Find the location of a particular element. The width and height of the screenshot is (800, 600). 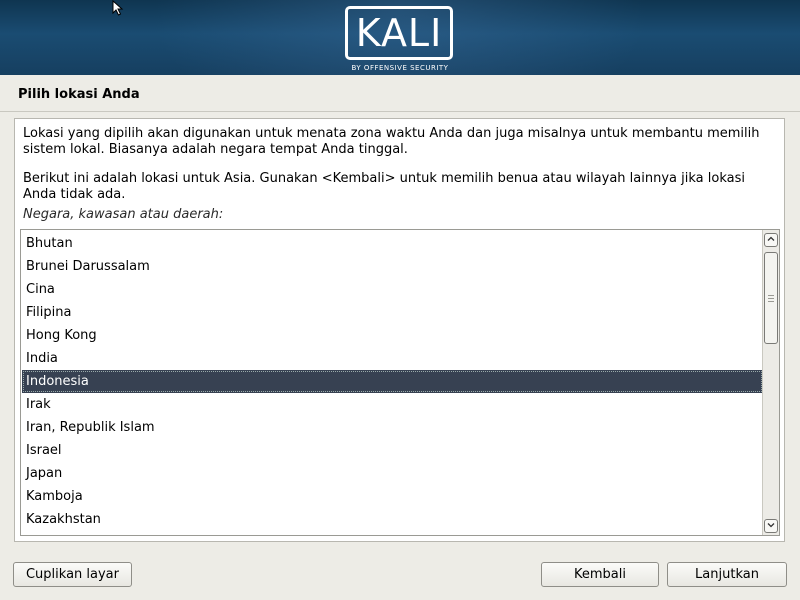

chevron-up-icon is located at coordinates (771, 238).